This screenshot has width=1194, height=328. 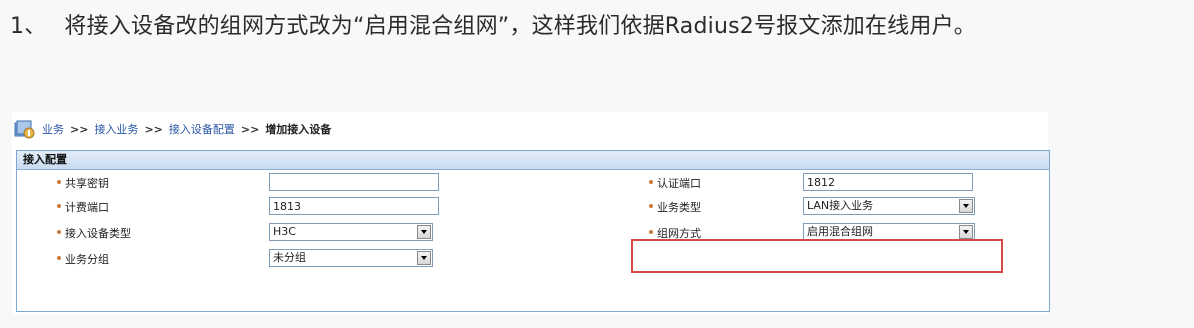 I want to click on step-number: 1、, so click(x=28, y=26).